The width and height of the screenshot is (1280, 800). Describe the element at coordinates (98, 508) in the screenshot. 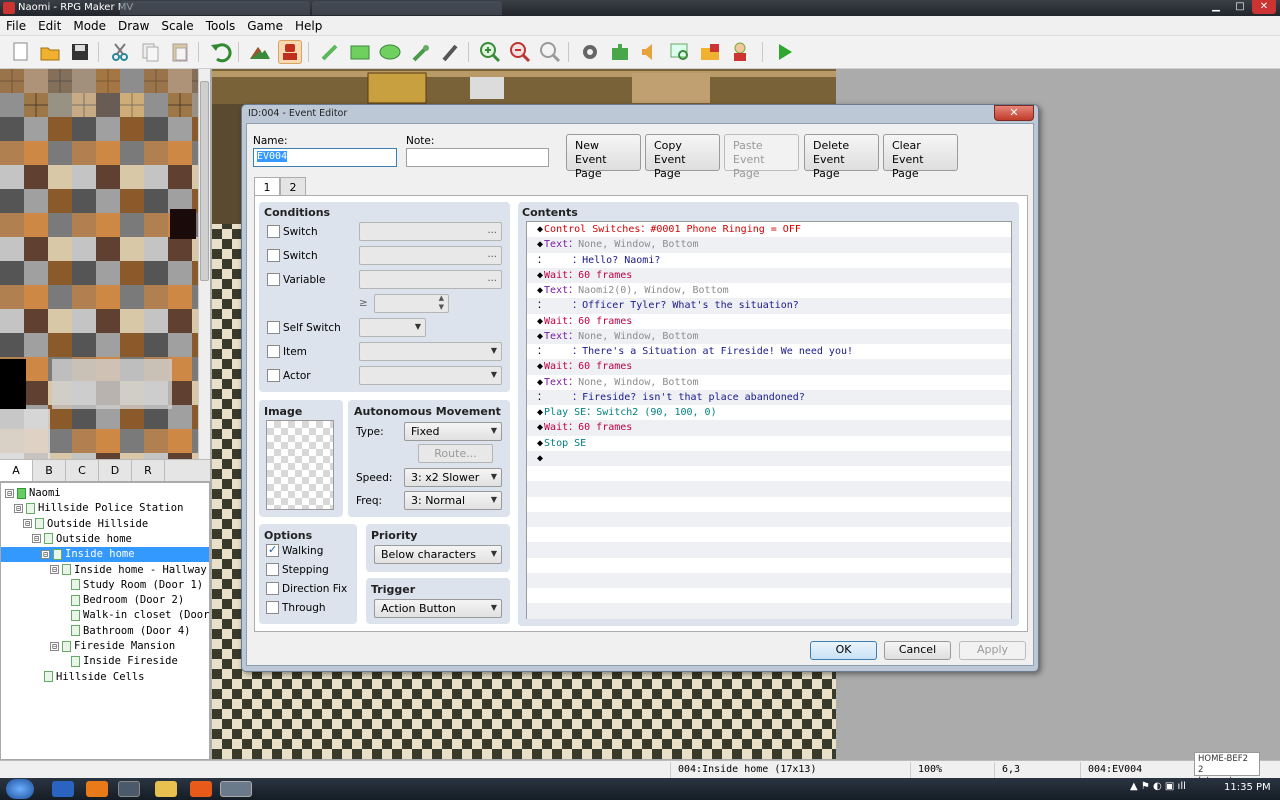

I see `map-tree-item: ⊟ Hillside Police Station` at that location.